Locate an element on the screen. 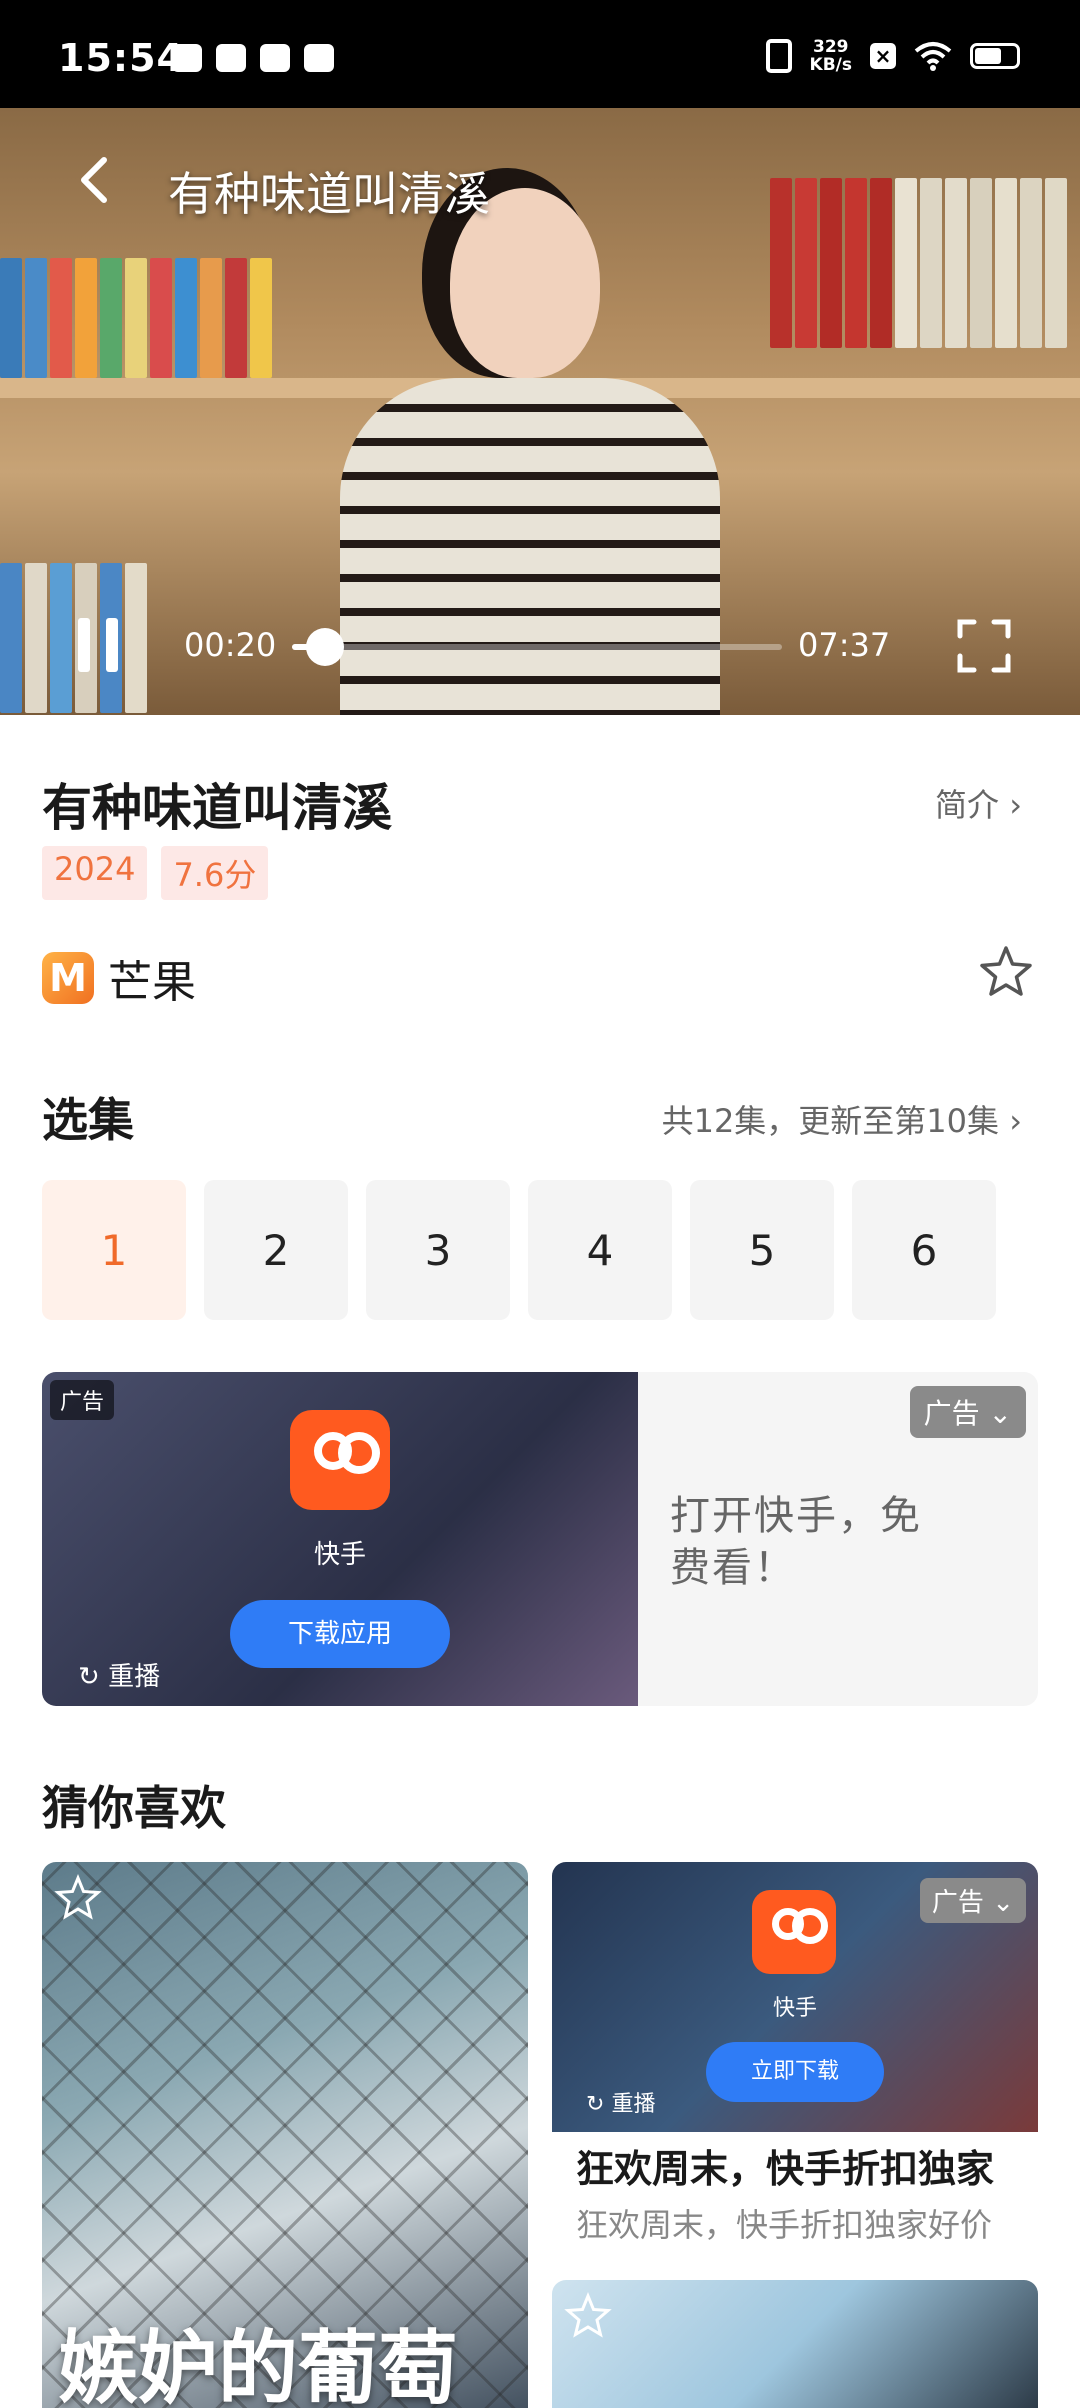 This screenshot has height=2408, width=1080. recommend-card is located at coordinates (795, 2344).